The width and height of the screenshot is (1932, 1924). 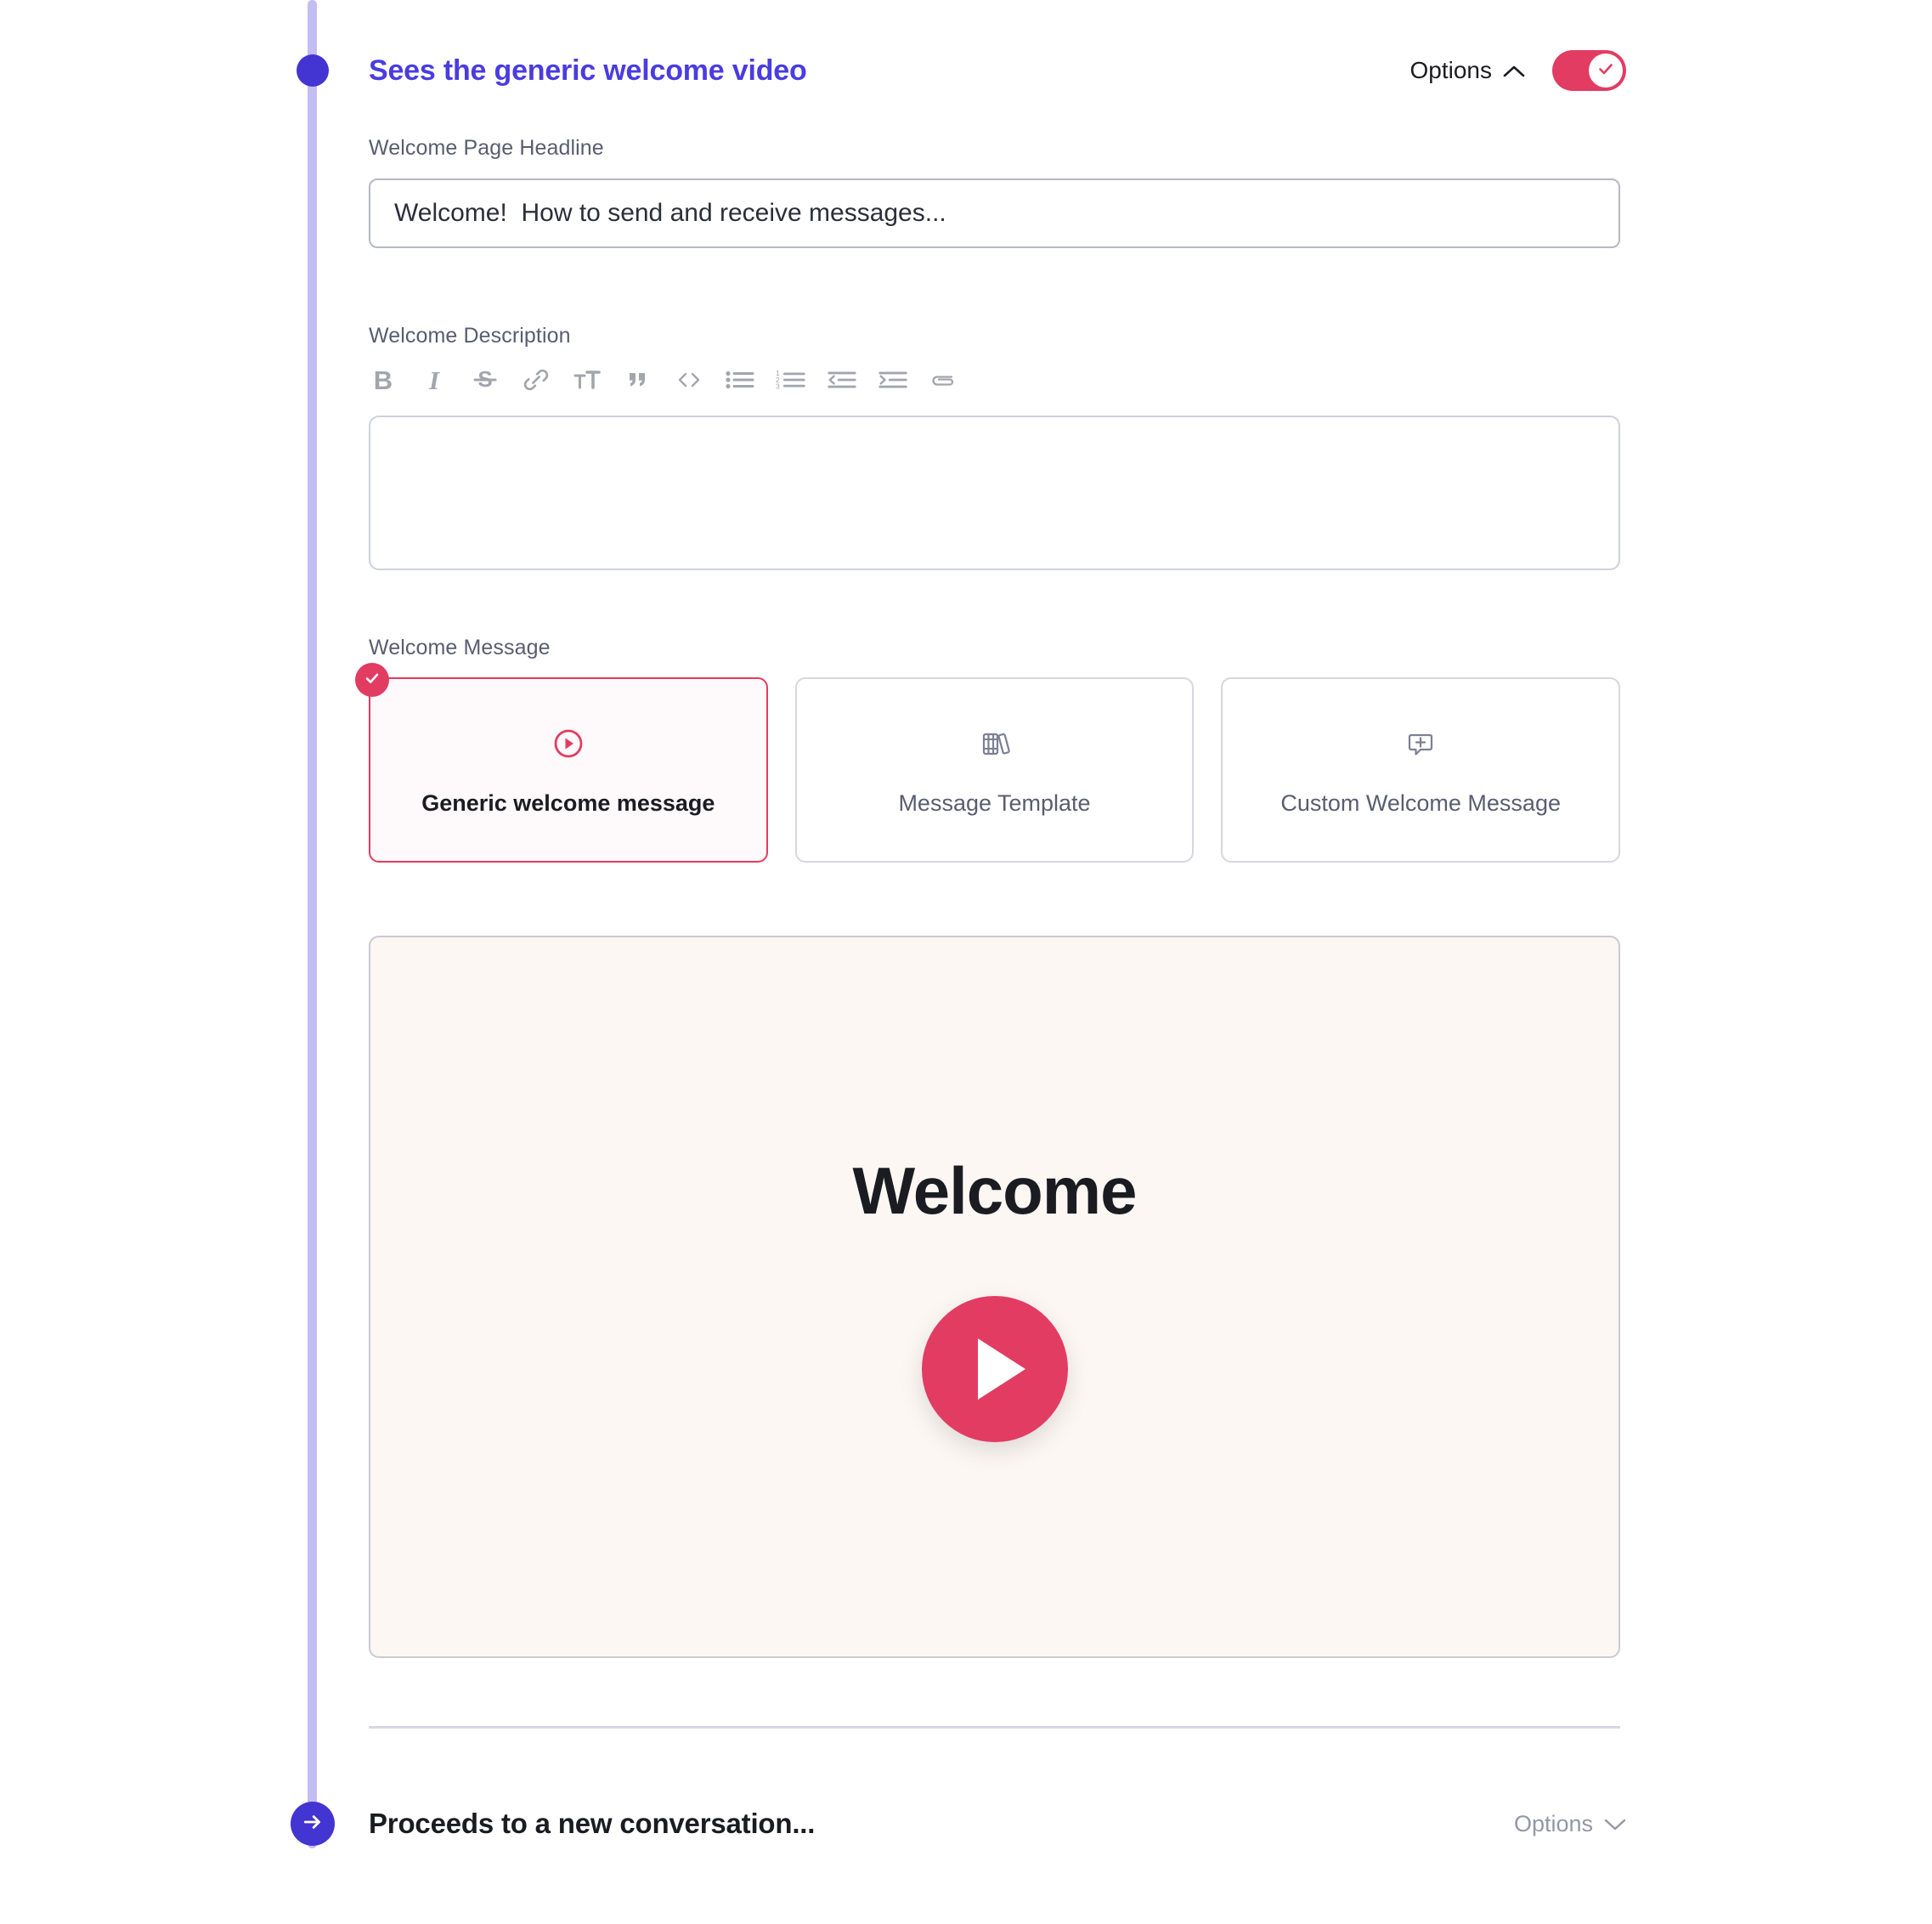 I want to click on step-header-actions: Options, so click(x=1518, y=70).